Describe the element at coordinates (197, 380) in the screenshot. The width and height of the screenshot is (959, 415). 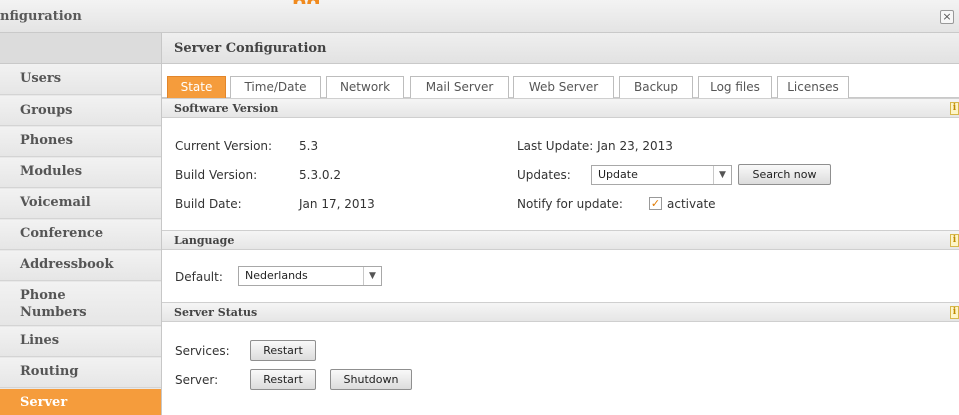
I see `server-label: Server:` at that location.